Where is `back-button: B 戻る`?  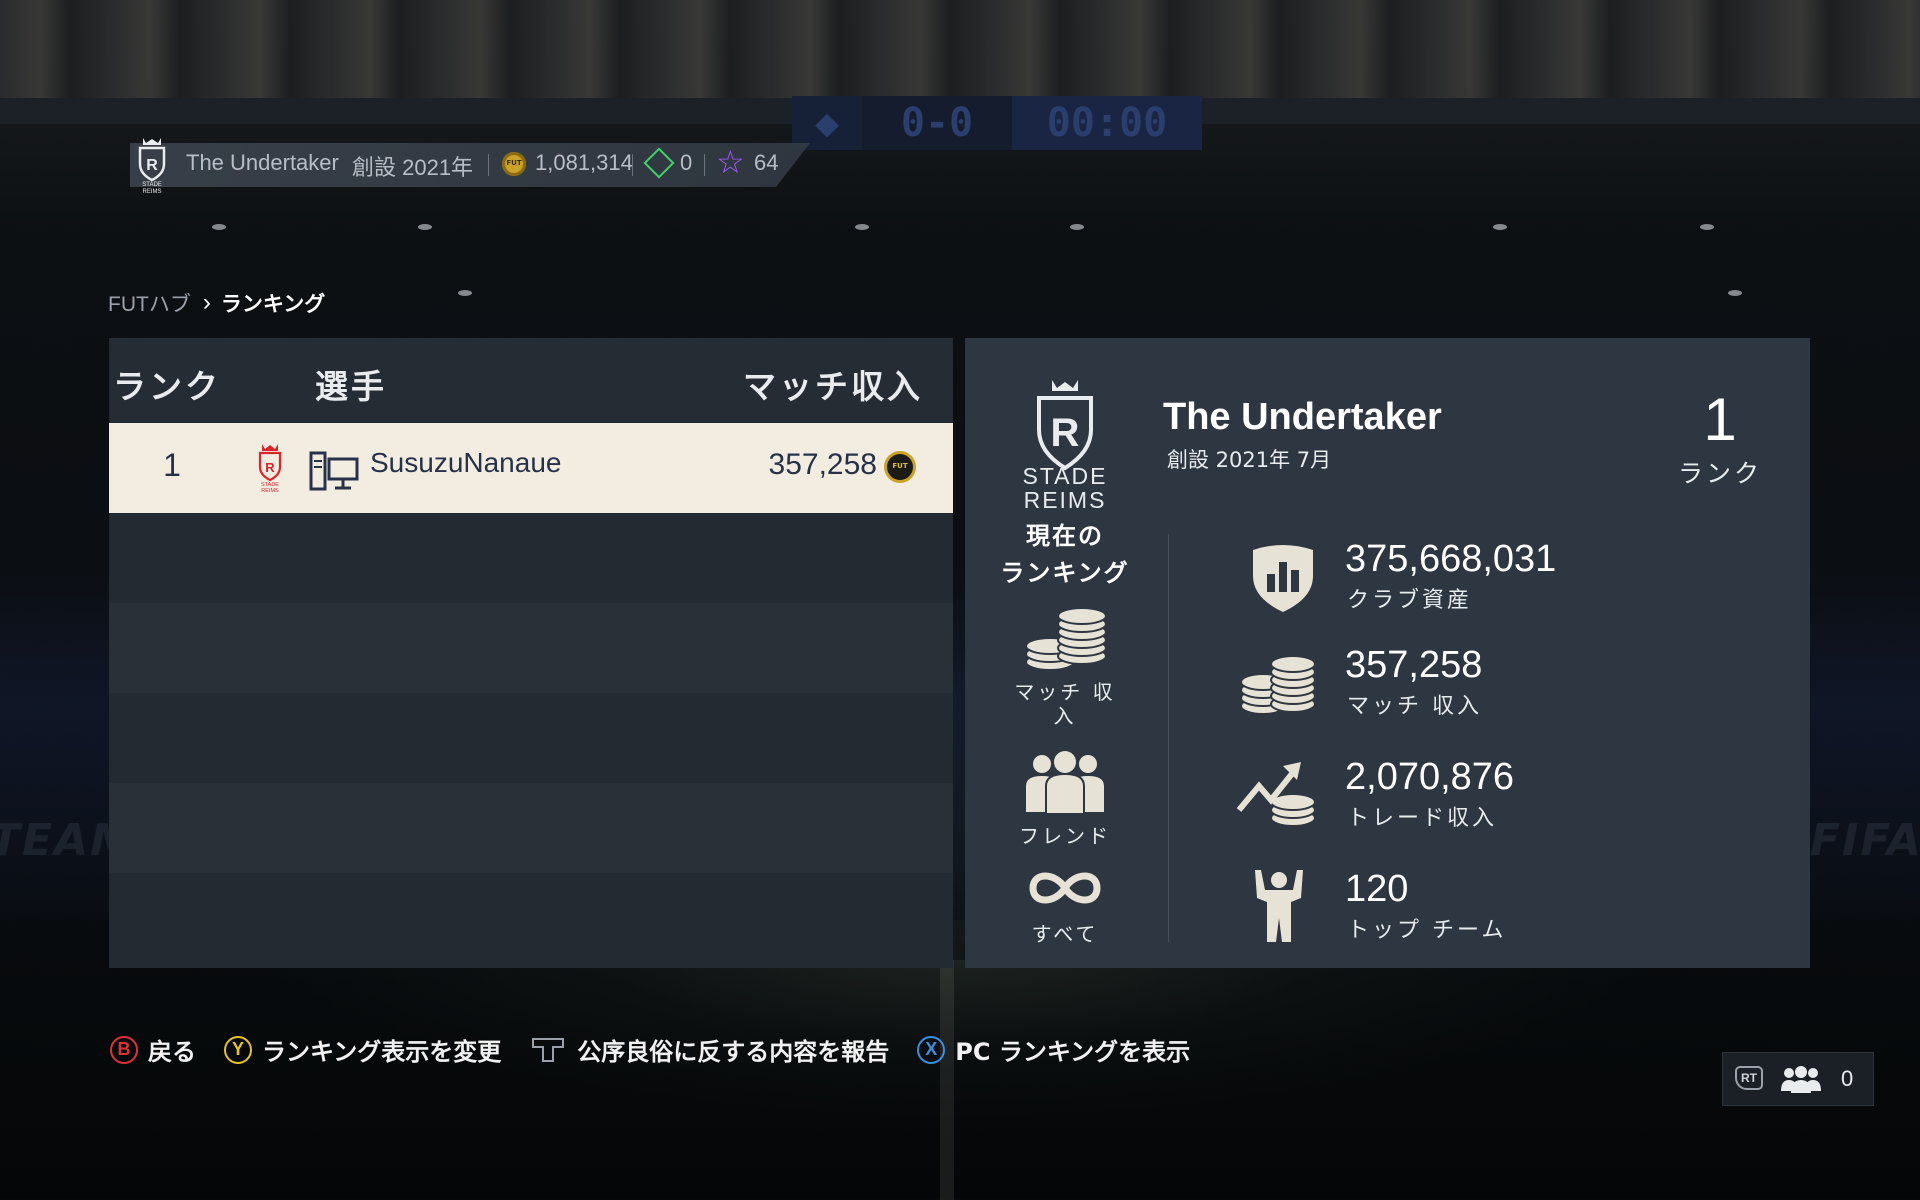 back-button: B 戻る is located at coordinates (153, 1049).